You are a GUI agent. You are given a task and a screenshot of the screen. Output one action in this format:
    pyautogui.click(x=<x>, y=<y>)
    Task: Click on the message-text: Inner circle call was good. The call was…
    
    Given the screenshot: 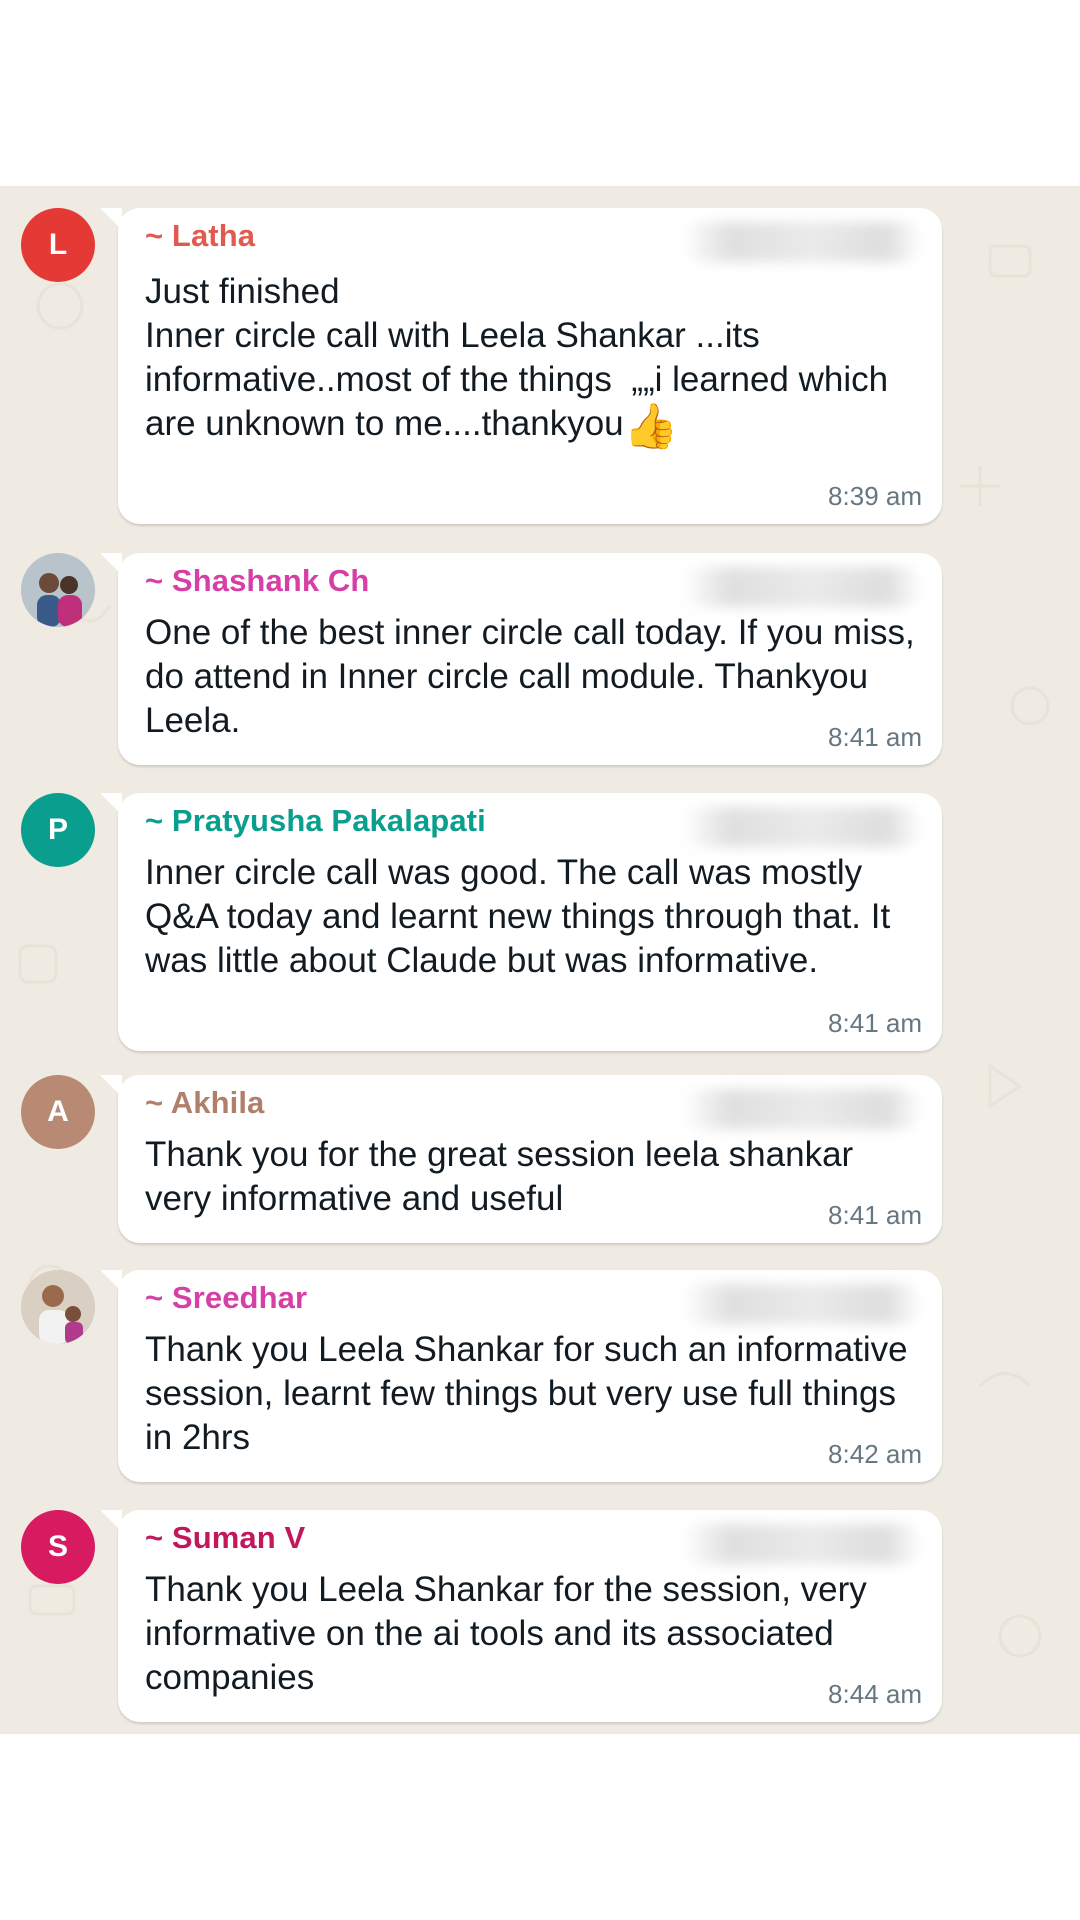 What is the action you would take?
    pyautogui.click(x=522, y=916)
    